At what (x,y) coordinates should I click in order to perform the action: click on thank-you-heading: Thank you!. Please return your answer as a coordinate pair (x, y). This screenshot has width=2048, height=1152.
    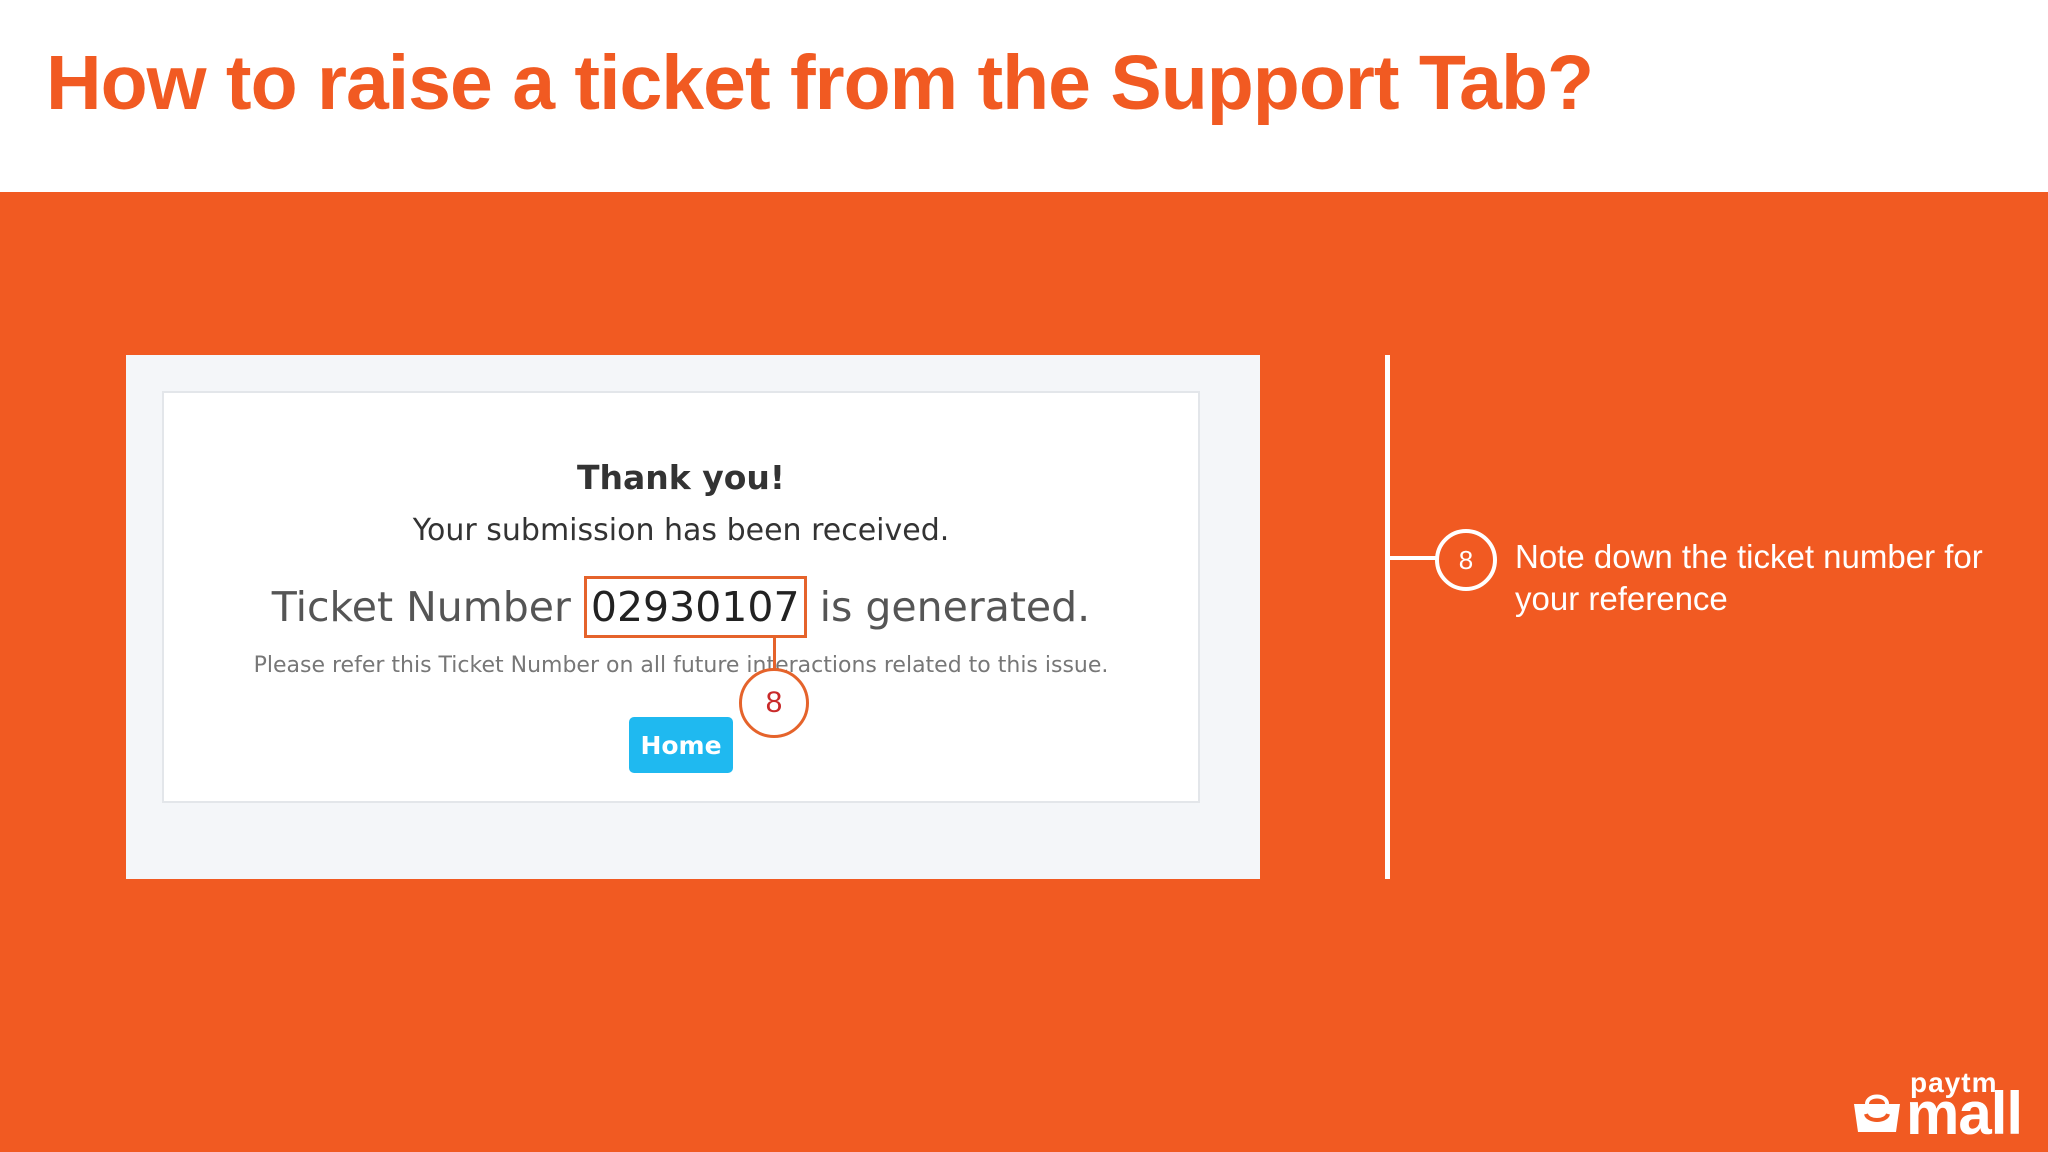
    Looking at the image, I should click on (681, 477).